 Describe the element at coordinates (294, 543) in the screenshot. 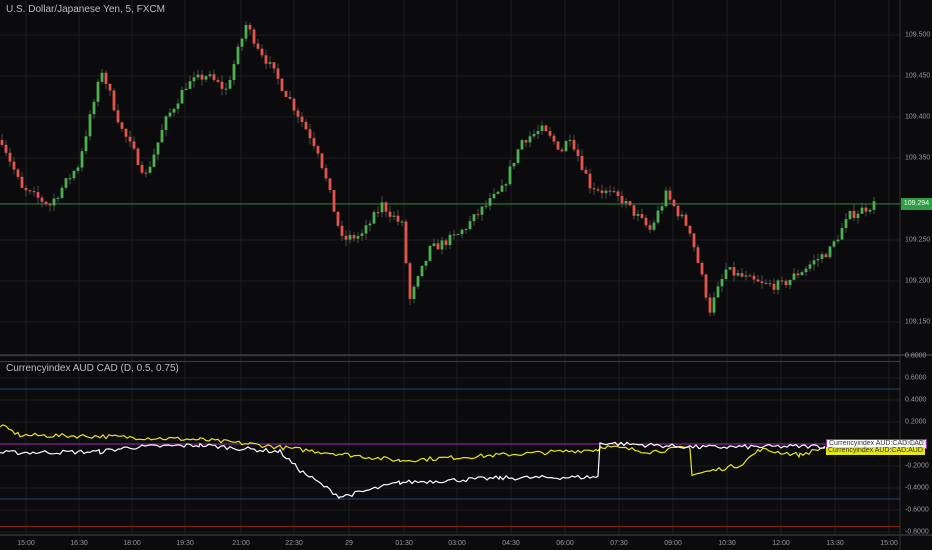

I see `time-tick-label: 22:30` at that location.